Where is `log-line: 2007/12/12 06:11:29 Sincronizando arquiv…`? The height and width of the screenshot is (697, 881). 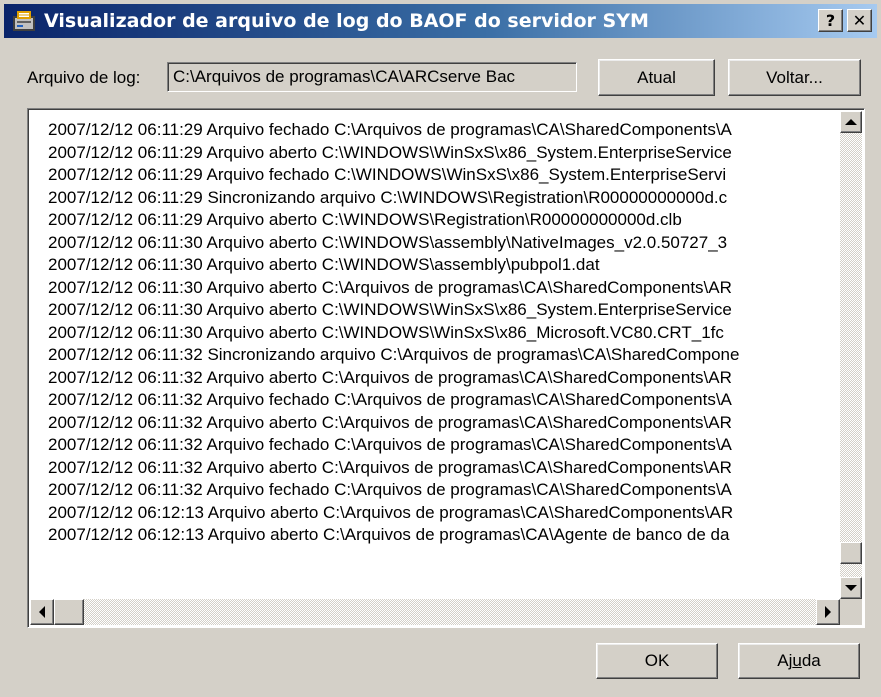
log-line: 2007/12/12 06:11:29 Sincronizando arquiv… is located at coordinates (445, 198).